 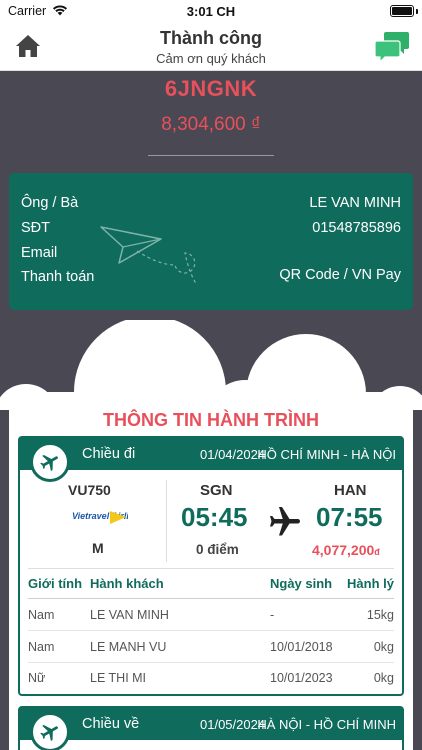 What do you see at coordinates (211, 38) in the screenshot?
I see `page-title: Thành công` at bounding box center [211, 38].